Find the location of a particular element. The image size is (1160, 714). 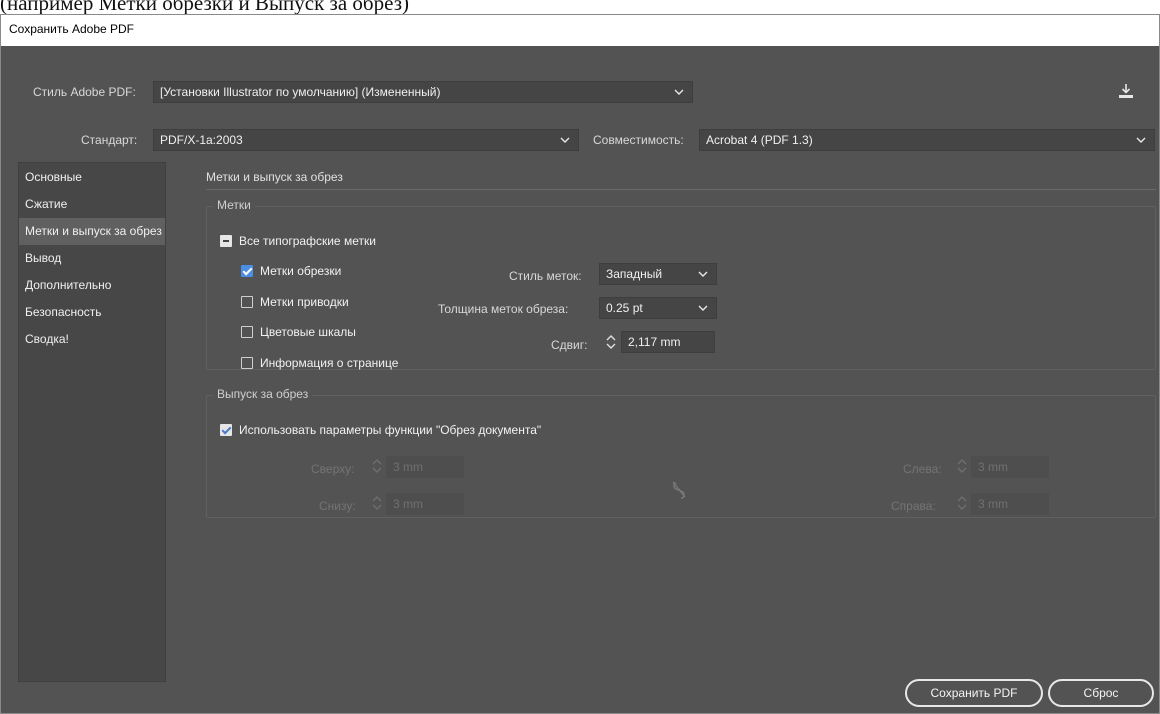

nav-item-marks-bleeds: Метки и выпуск за обрез is located at coordinates (92, 231).